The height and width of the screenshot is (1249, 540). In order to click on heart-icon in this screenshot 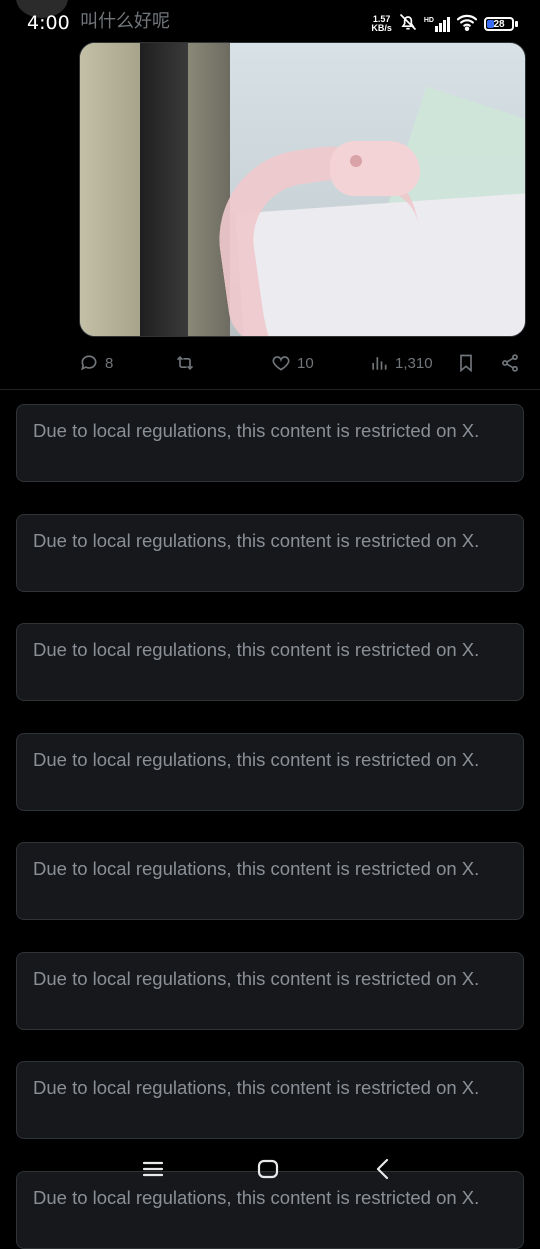, I will do `click(281, 363)`.